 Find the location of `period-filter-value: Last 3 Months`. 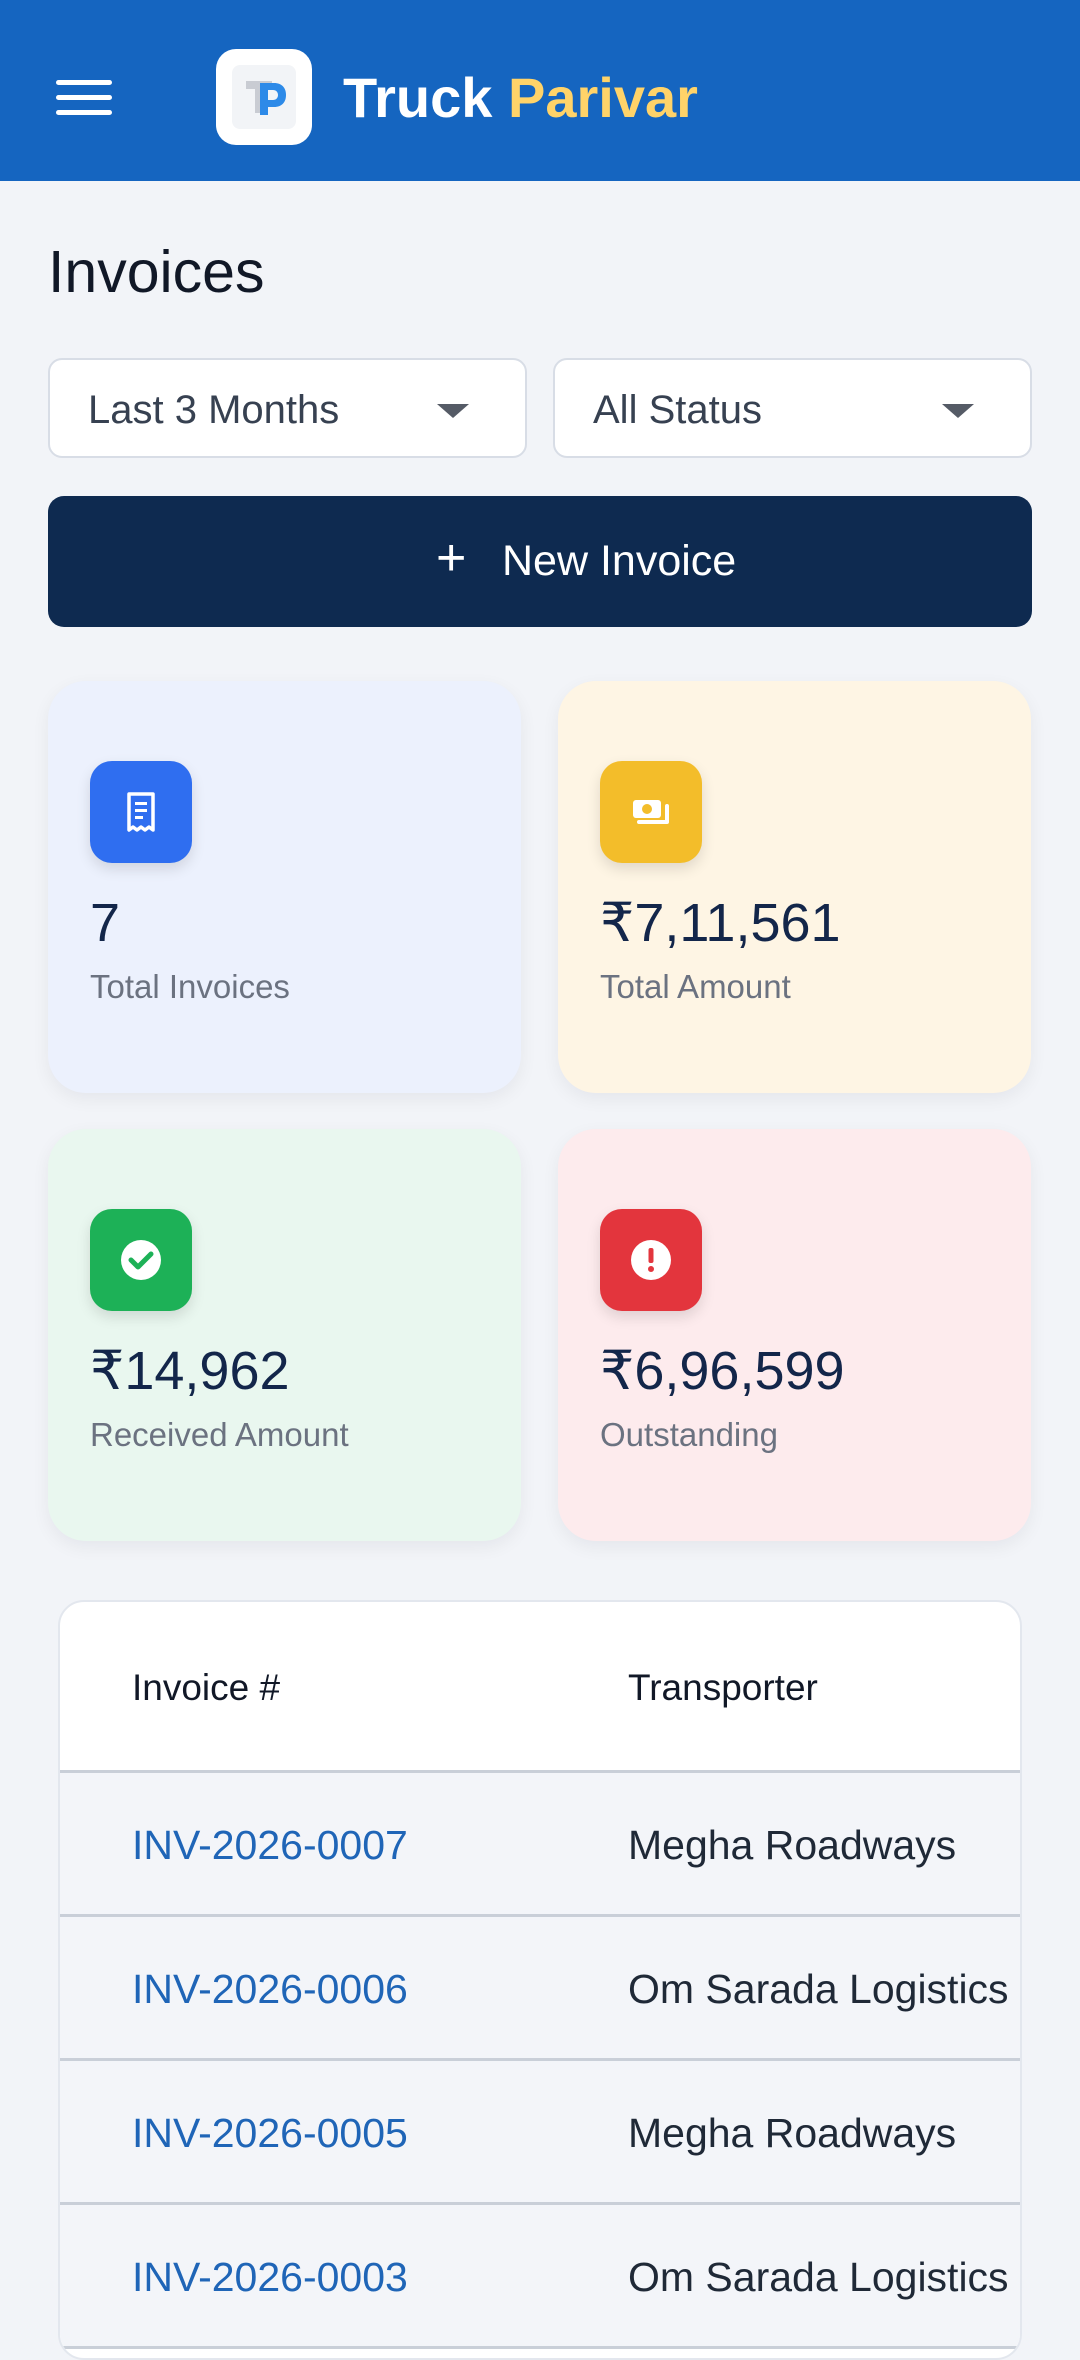

period-filter-value: Last 3 Months is located at coordinates (214, 410).